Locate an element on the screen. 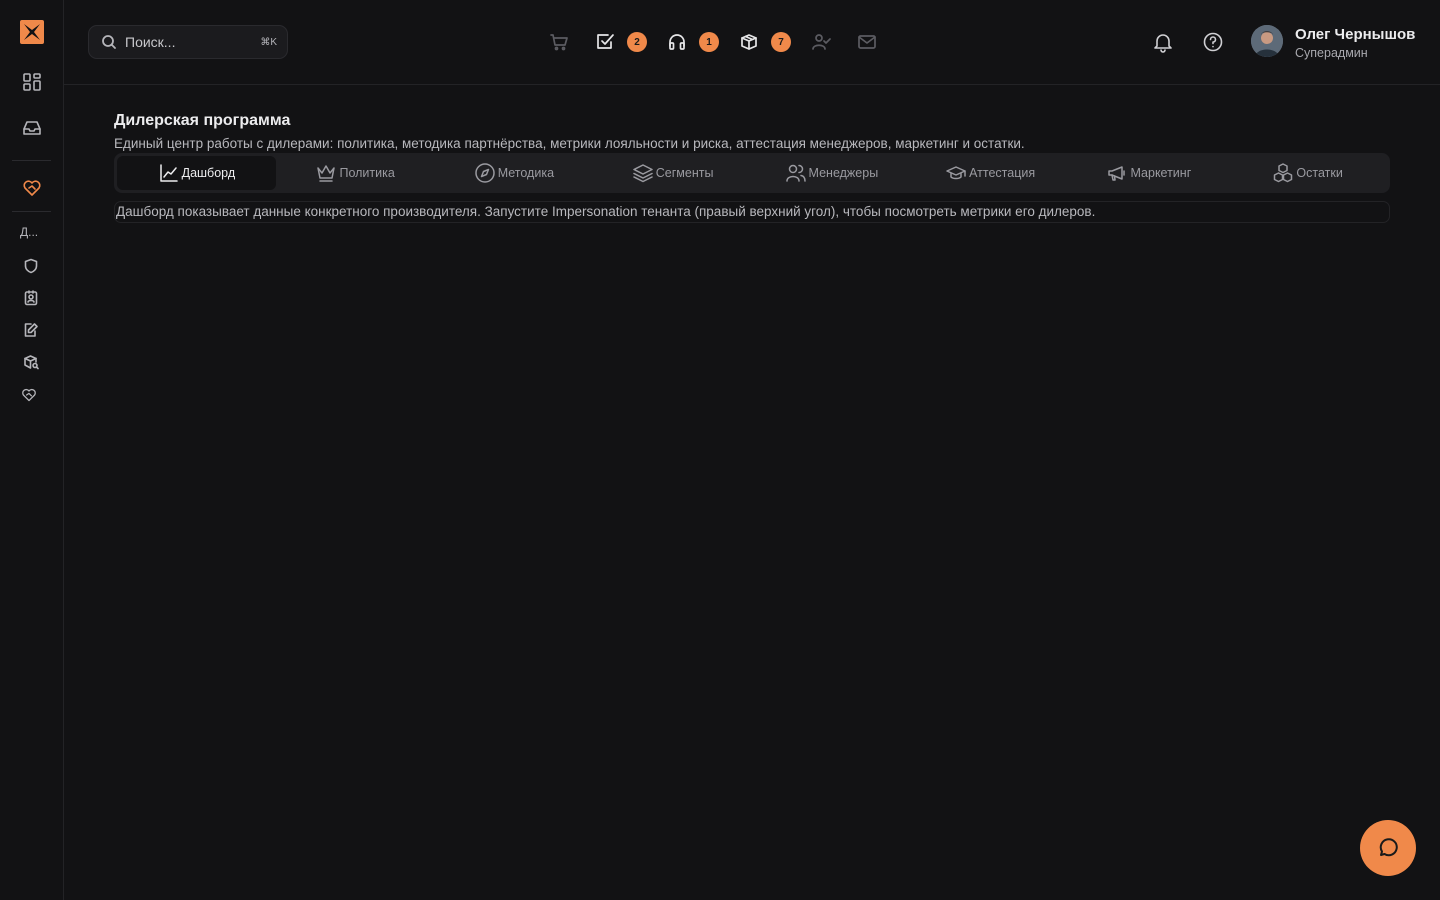 The image size is (1440, 900). tab-policy: Политика is located at coordinates (355, 173).